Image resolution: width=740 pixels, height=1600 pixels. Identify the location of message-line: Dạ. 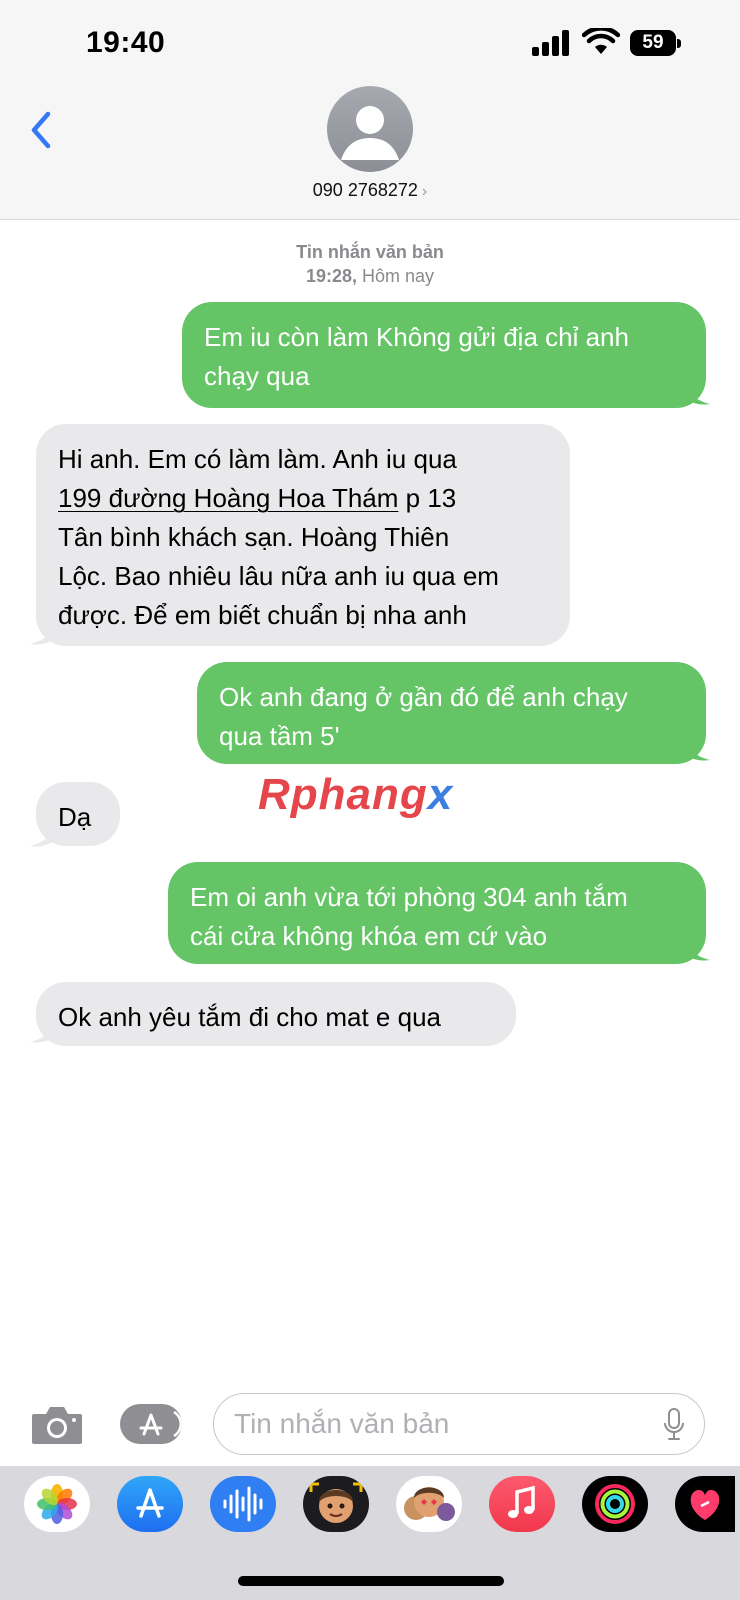
(75, 817).